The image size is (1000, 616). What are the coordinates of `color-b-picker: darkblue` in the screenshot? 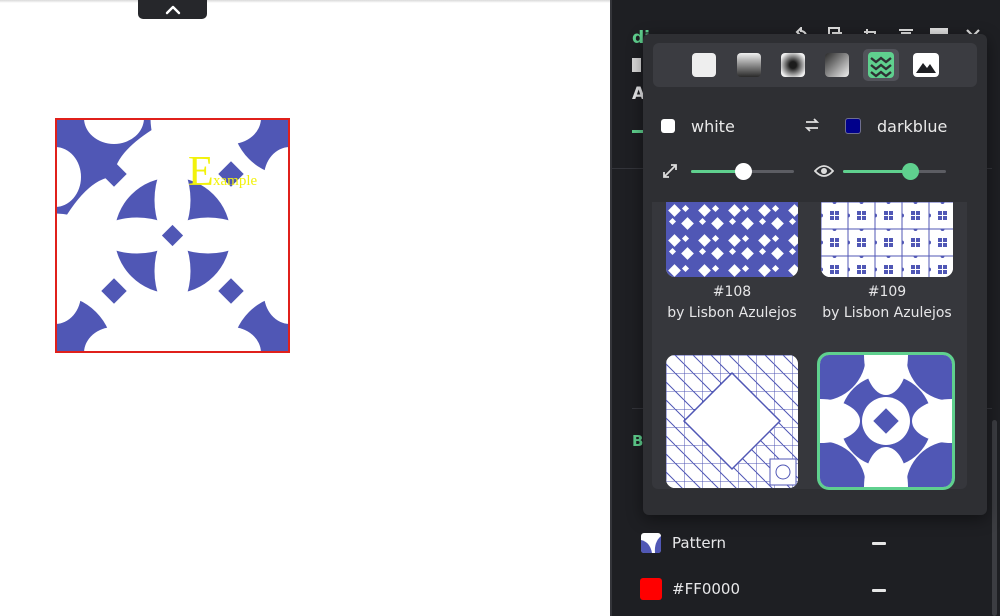 It's located at (896, 126).